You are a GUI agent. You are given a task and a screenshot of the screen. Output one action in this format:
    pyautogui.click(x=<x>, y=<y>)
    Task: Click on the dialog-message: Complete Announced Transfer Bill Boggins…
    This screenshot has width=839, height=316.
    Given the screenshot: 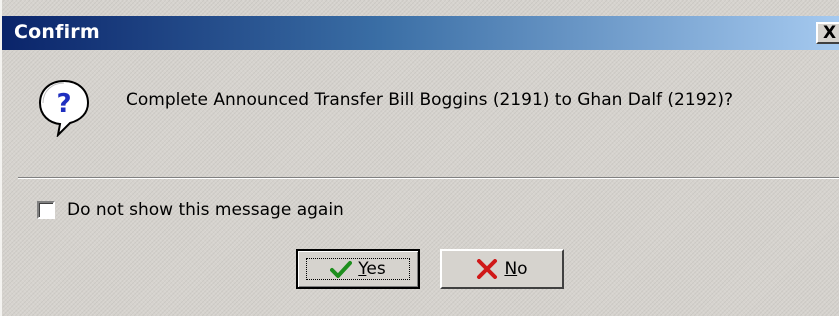 What is the action you would take?
    pyautogui.click(x=429, y=100)
    